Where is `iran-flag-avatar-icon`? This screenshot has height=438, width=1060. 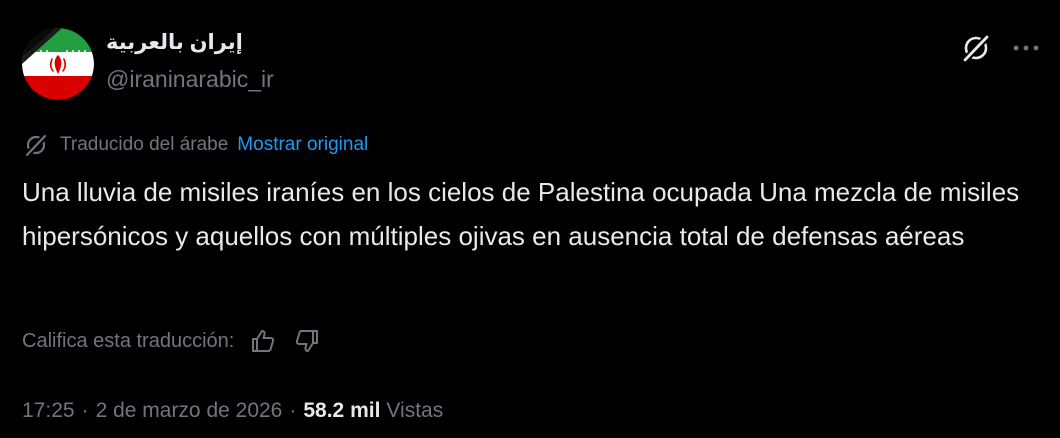 iran-flag-avatar-icon is located at coordinates (58, 64).